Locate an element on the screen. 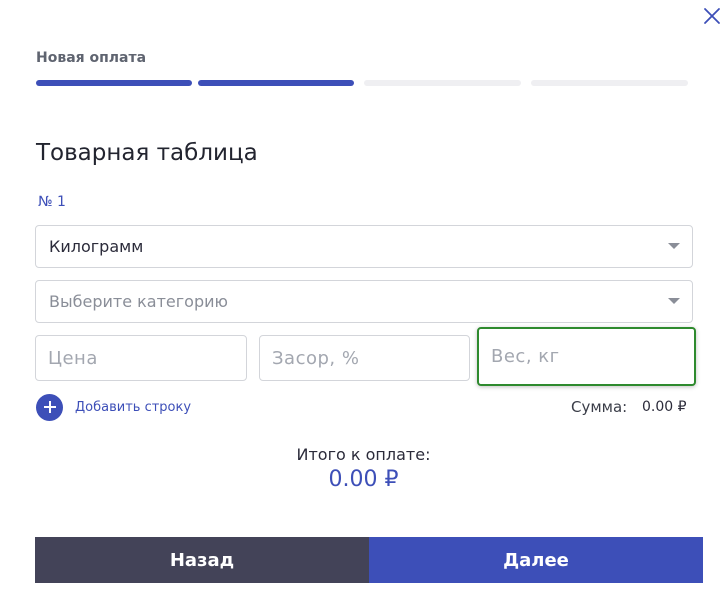  weight-input is located at coordinates (586, 356).